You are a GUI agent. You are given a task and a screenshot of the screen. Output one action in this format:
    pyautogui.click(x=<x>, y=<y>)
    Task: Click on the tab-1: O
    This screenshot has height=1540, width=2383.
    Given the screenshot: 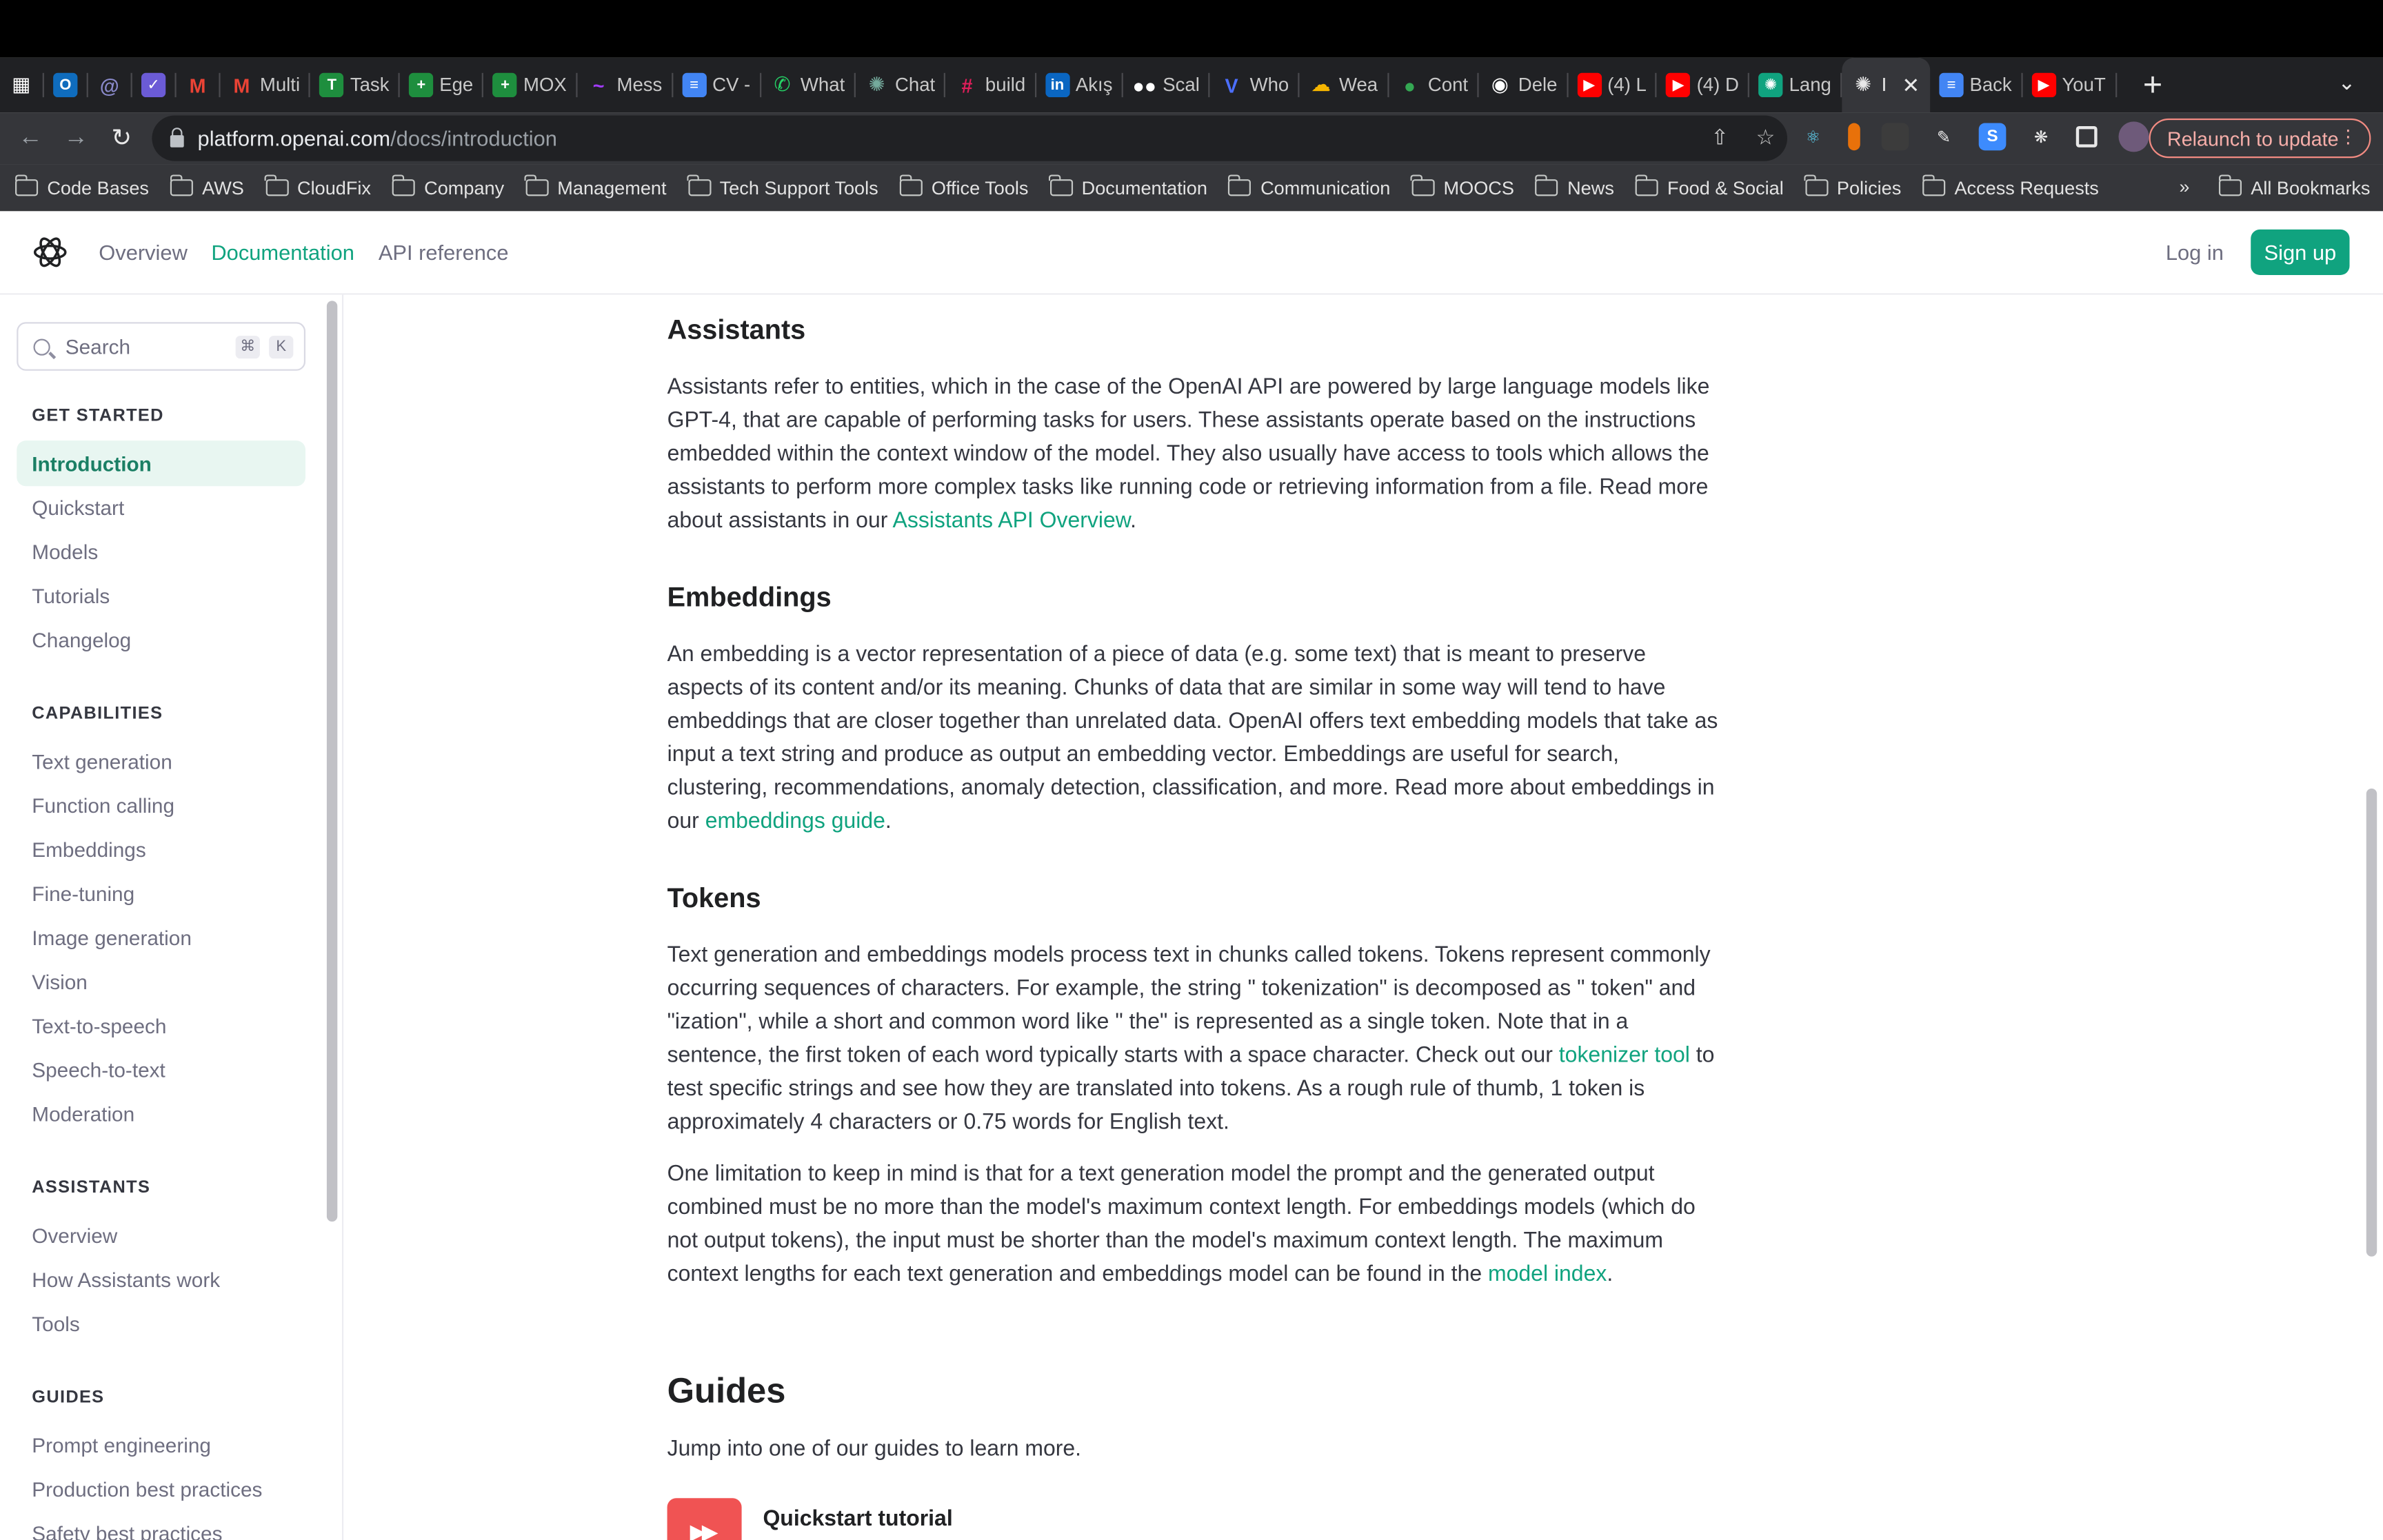 What is the action you would take?
    pyautogui.click(x=65, y=85)
    